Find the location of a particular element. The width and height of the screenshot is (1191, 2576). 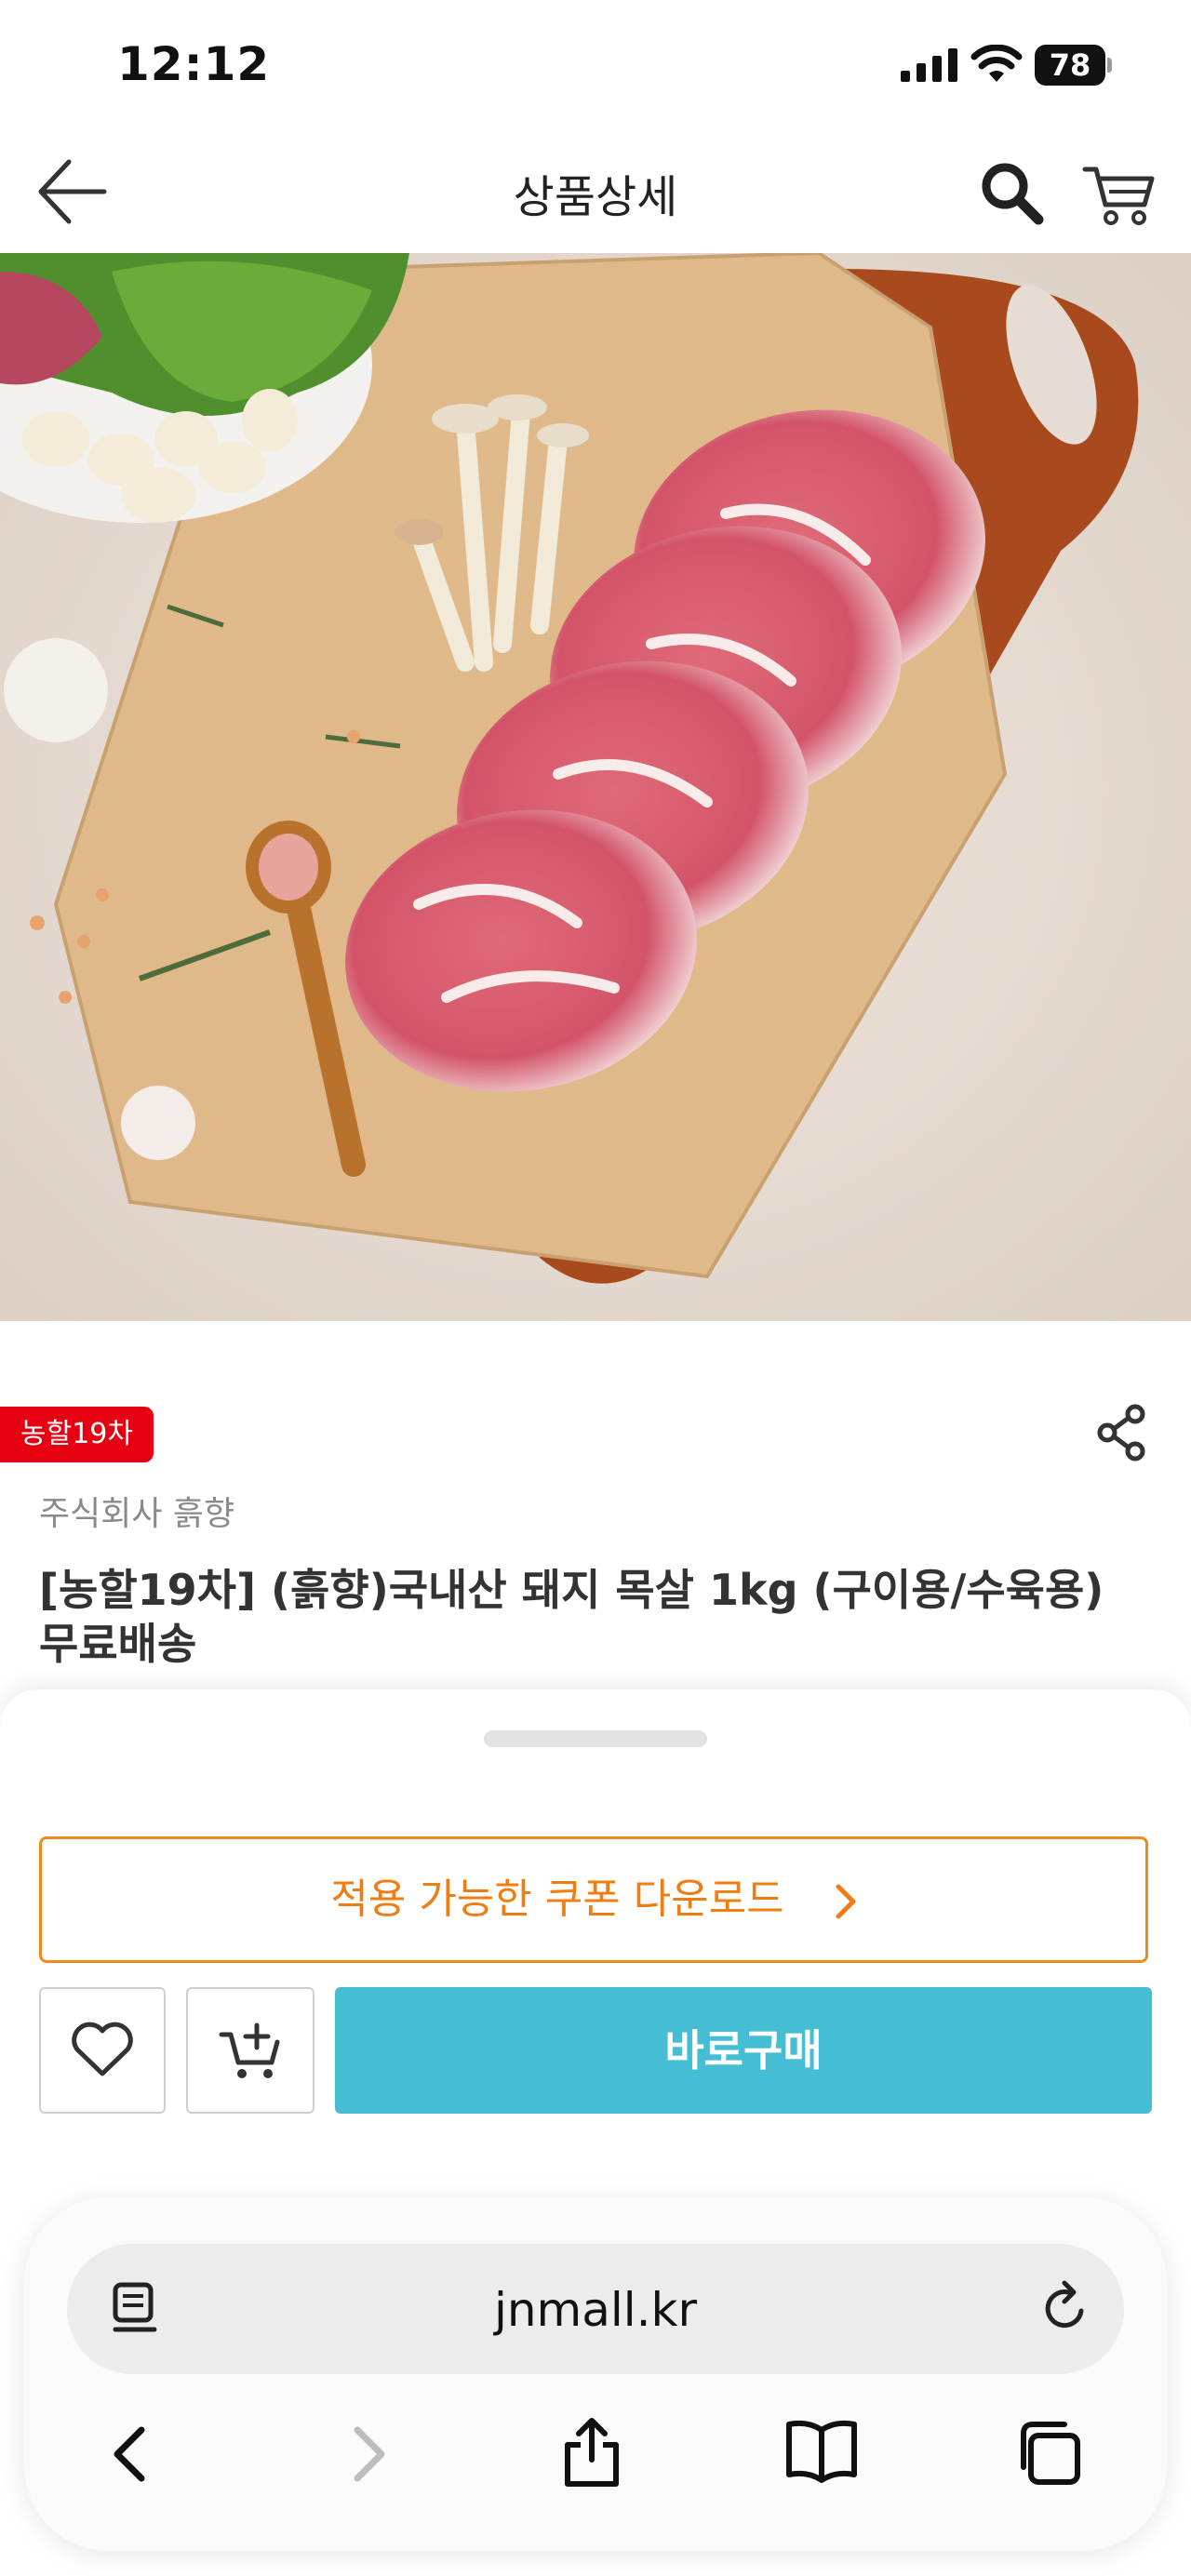

browser-share-button is located at coordinates (592, 2452).